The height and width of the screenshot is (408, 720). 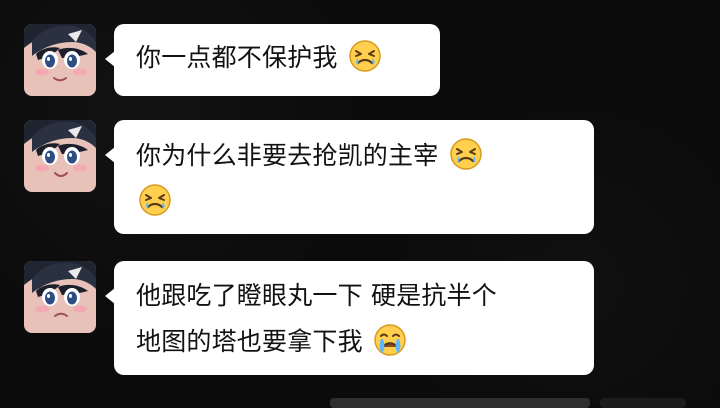 I want to click on message-line: 你为什么非要去抢凯的主宰, so click(x=353, y=156).